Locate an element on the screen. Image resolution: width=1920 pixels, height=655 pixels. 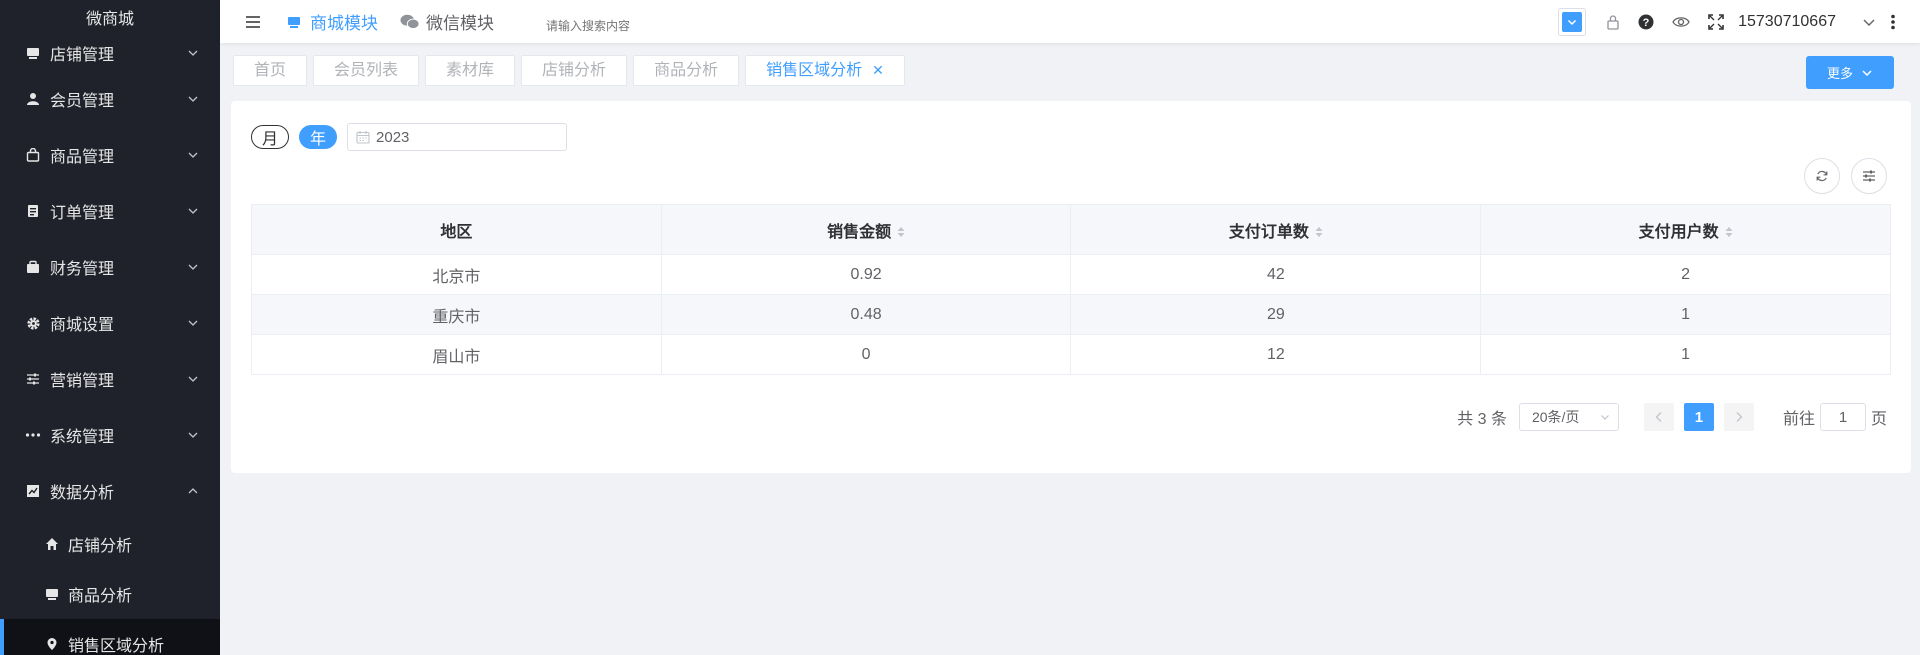
column-header-paid-orders: 支付订单数 is located at coordinates (1276, 229).